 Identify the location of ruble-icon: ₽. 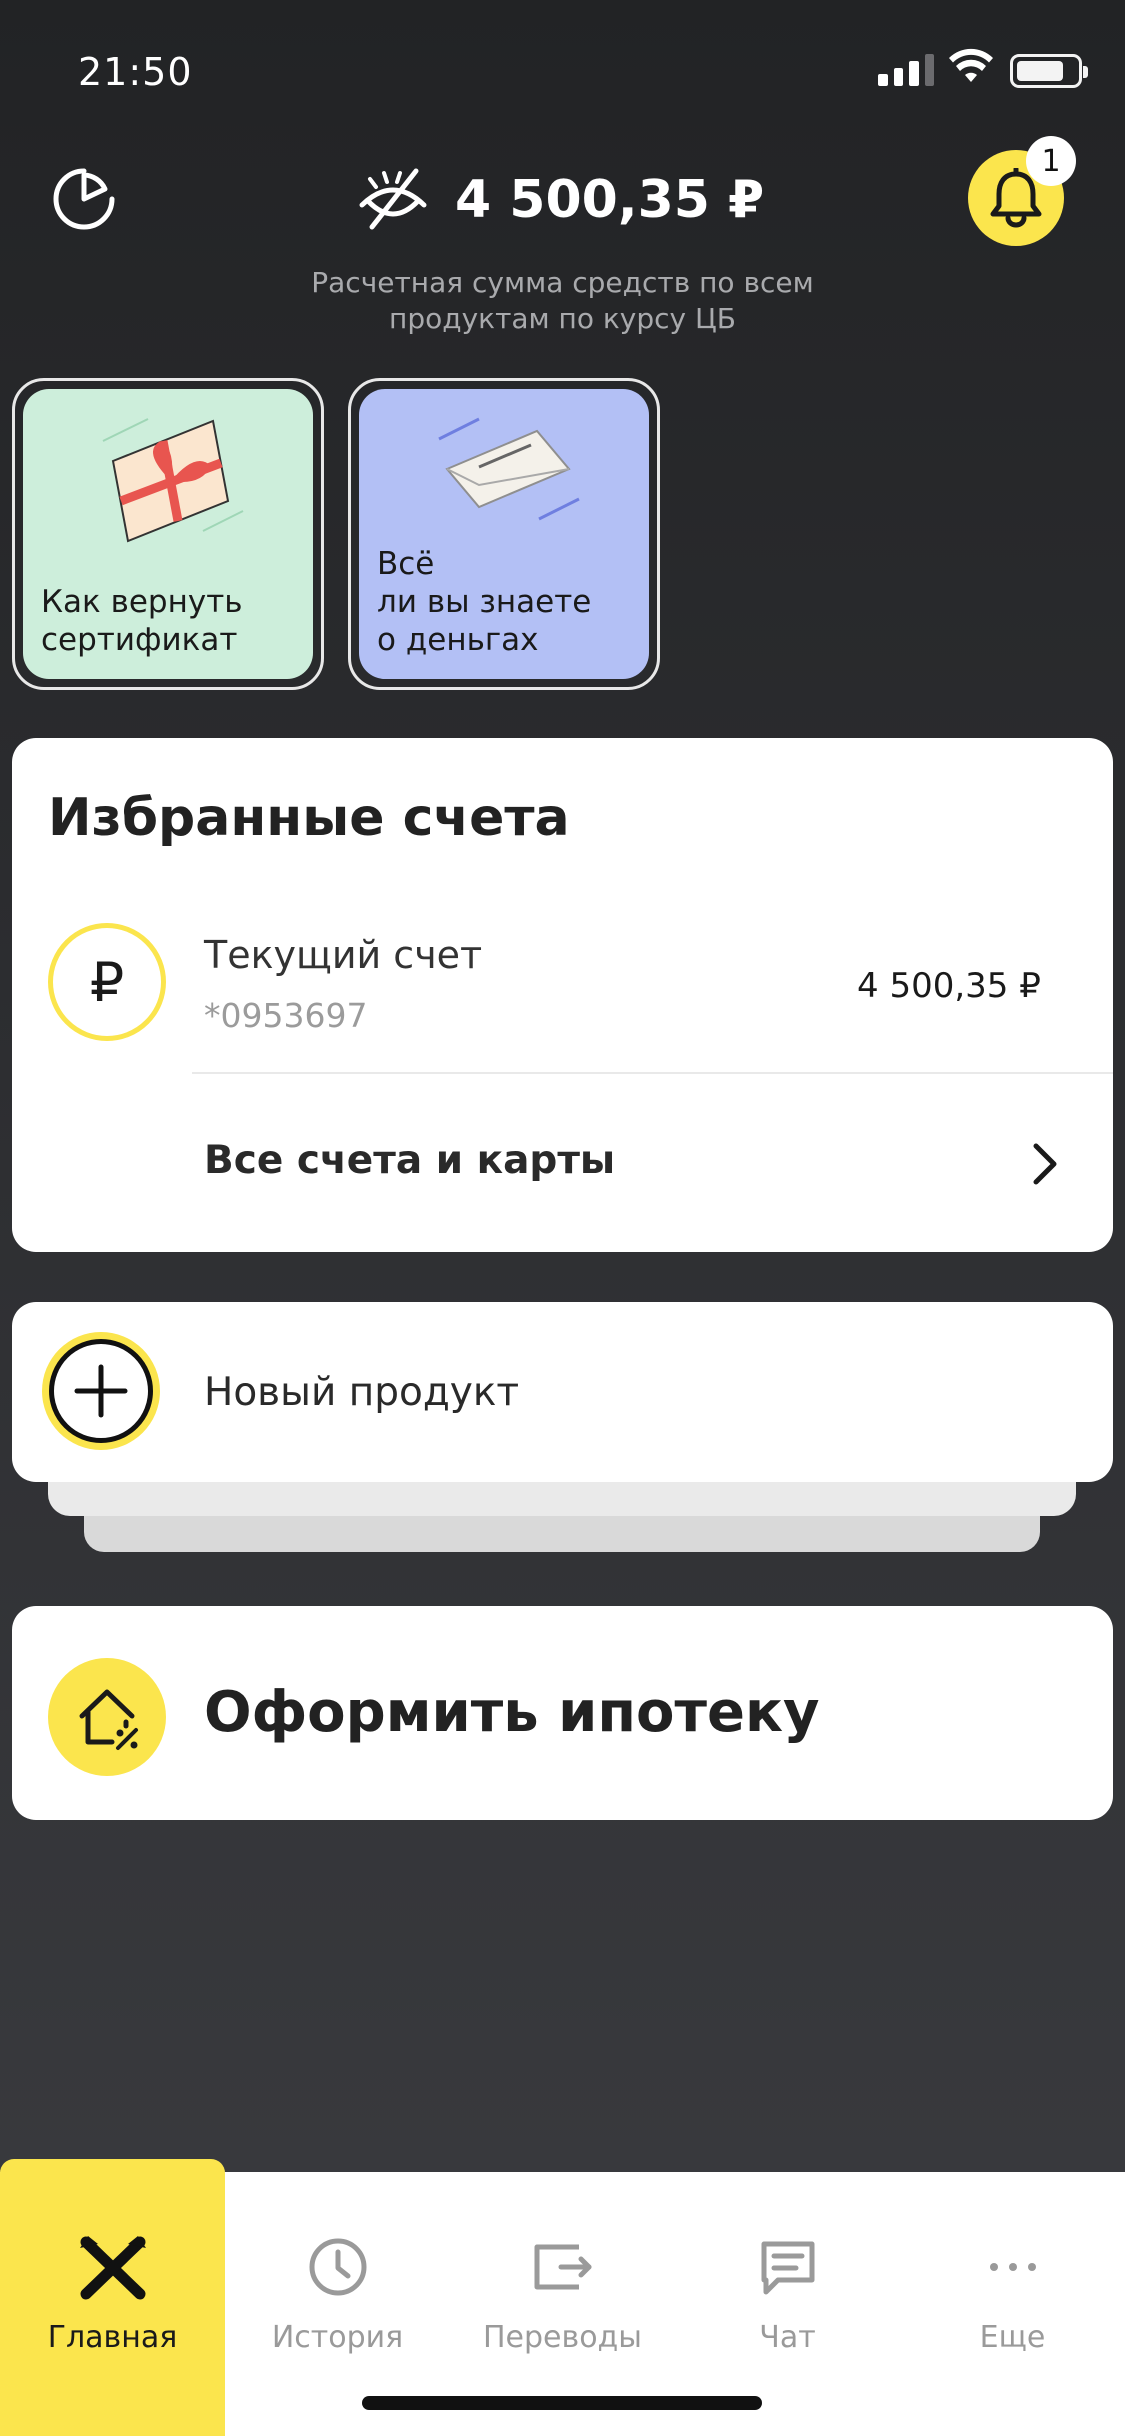
(107, 982).